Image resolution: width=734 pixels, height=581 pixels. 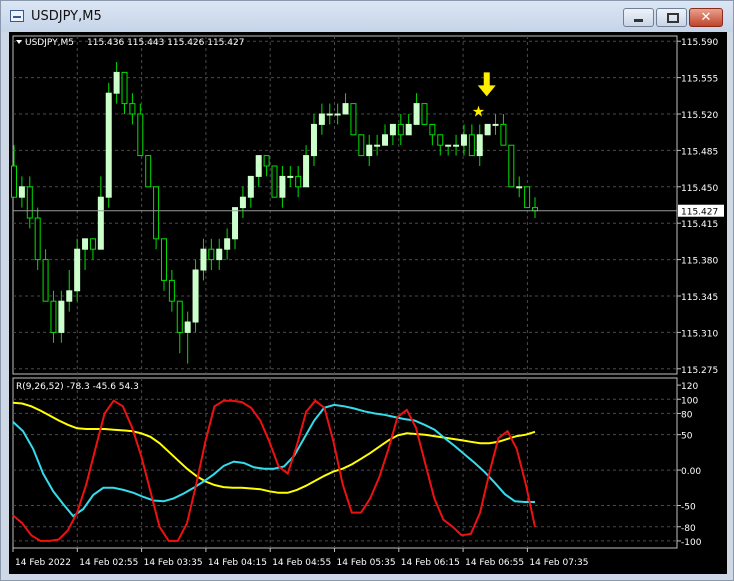 I want to click on x-tick-label: 14 Feb 07:35, so click(x=558, y=563).